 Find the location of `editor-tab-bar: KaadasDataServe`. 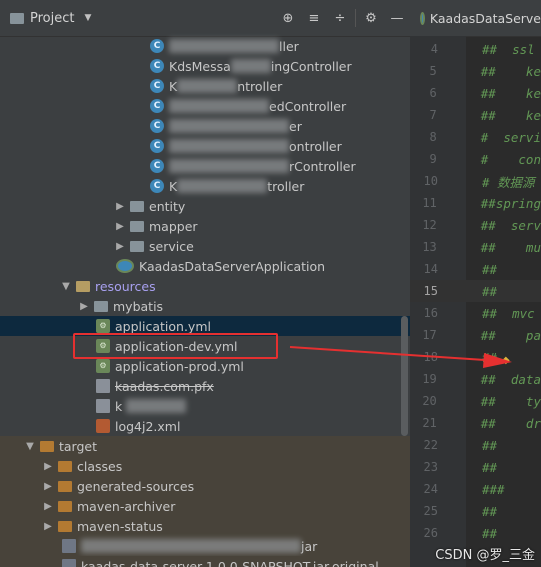

editor-tab-bar: KaadasDataServe is located at coordinates (475, 18).